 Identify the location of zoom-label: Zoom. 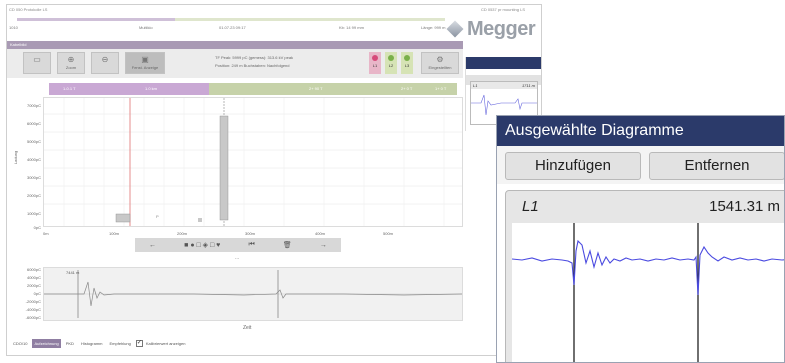
(71, 67).